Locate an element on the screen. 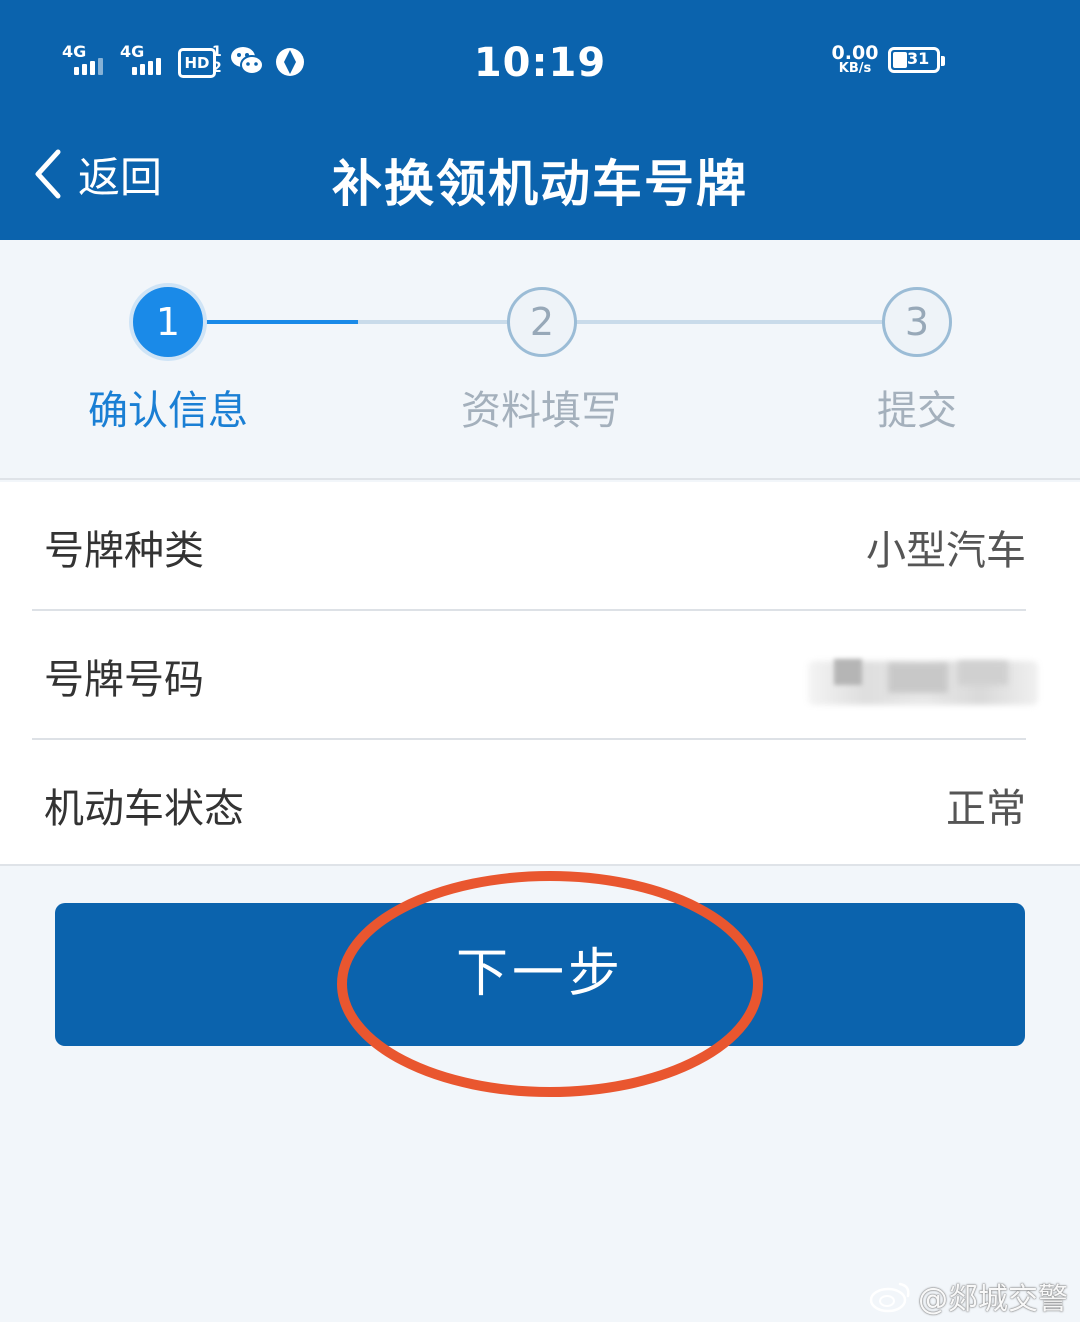 The height and width of the screenshot is (1322, 1080). plate-number-label: 号牌号码 is located at coordinates (124, 680).